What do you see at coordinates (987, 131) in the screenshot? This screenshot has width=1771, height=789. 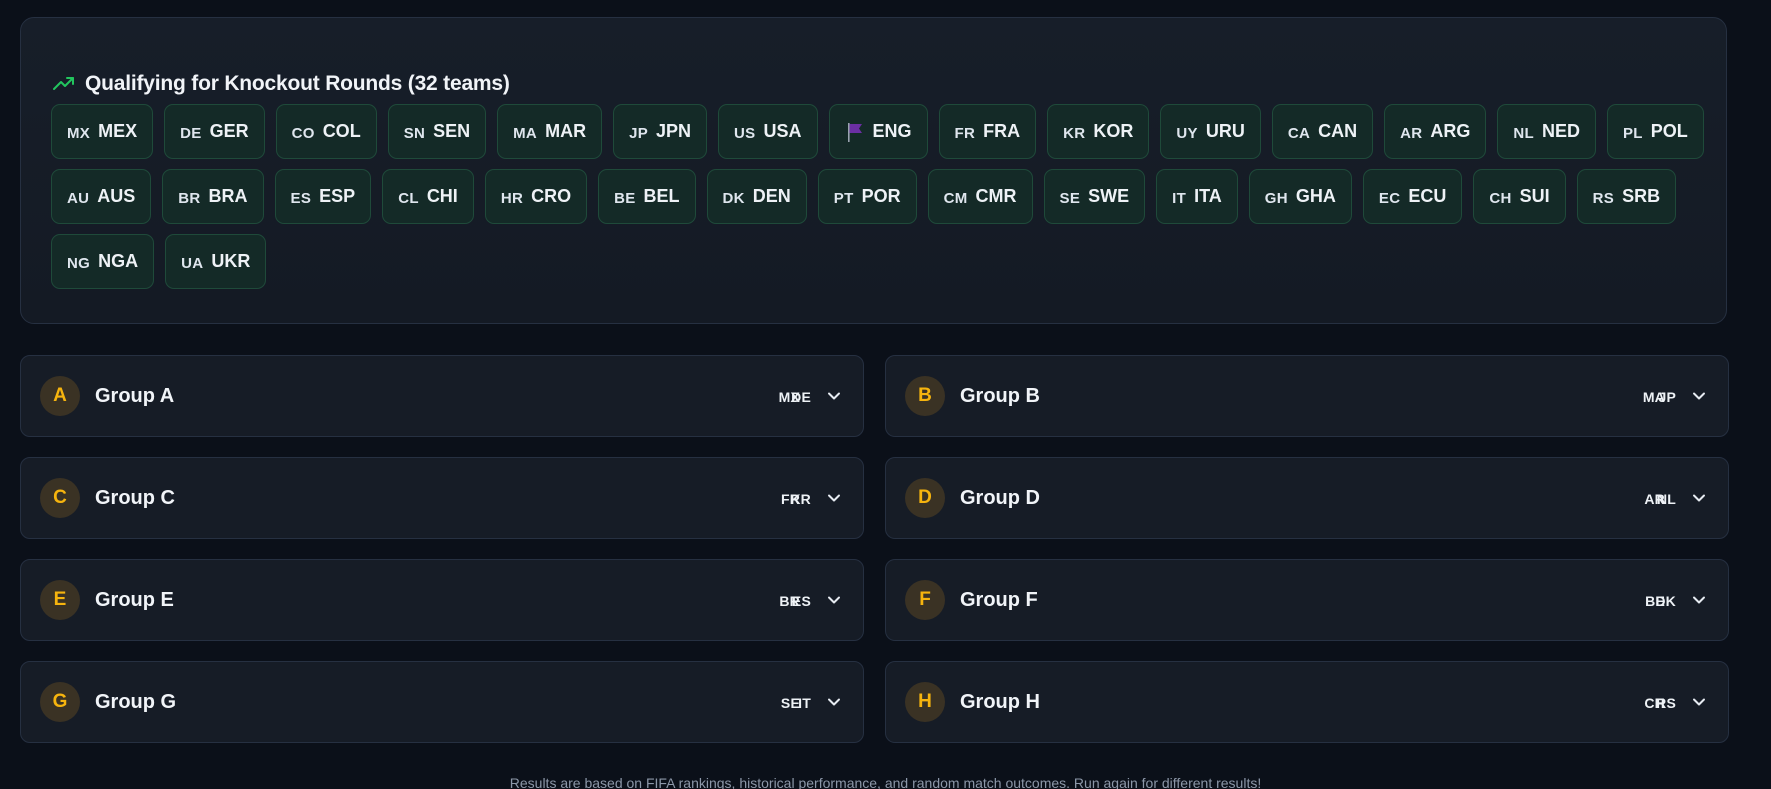 I see `team-chip-fra: FR FRA` at bounding box center [987, 131].